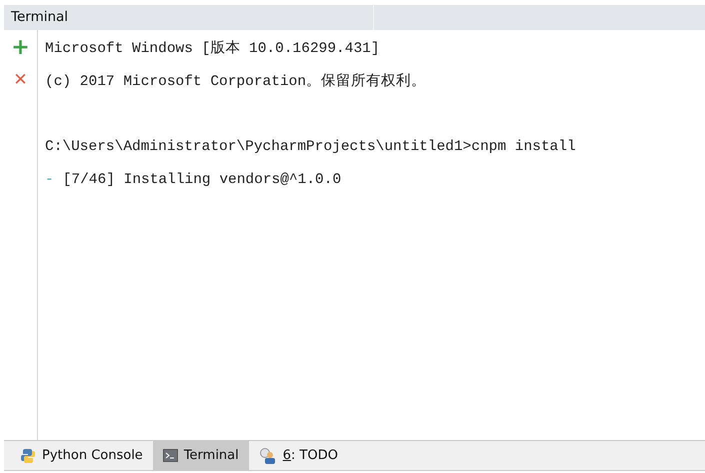 The height and width of the screenshot is (473, 705). I want to click on console-line: (c) 2017 Microsoft Corporation。保留所有权利。, so click(235, 82).